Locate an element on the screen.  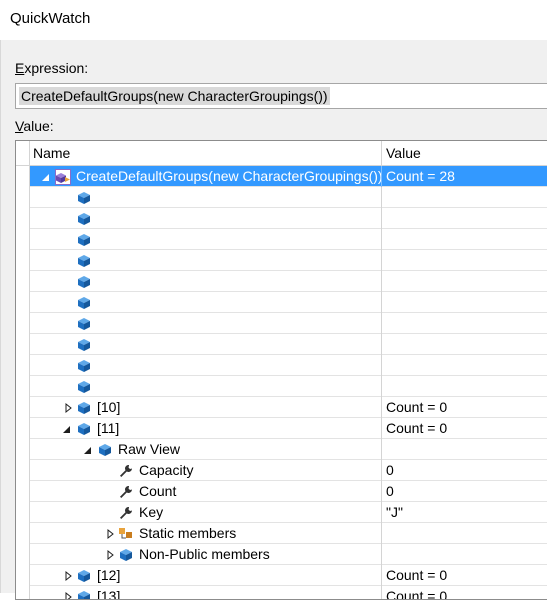
column-header-name: Name is located at coordinates (51, 153).